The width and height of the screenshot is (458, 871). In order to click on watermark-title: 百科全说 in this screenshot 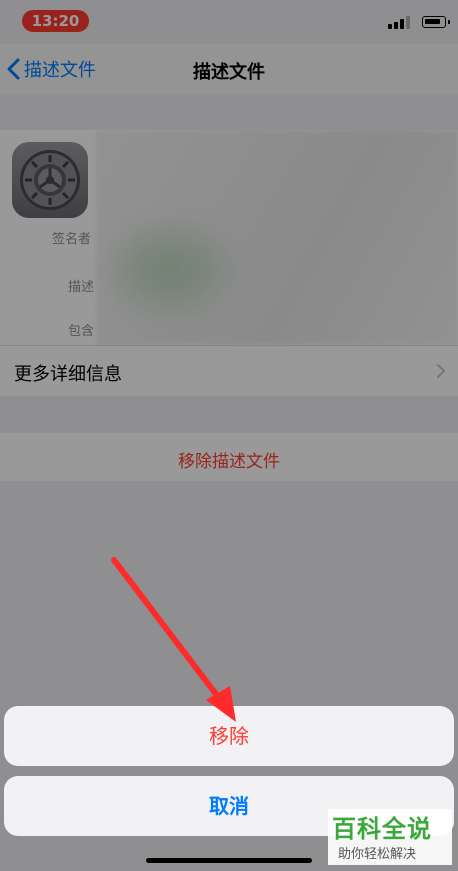, I will do `click(382, 829)`.